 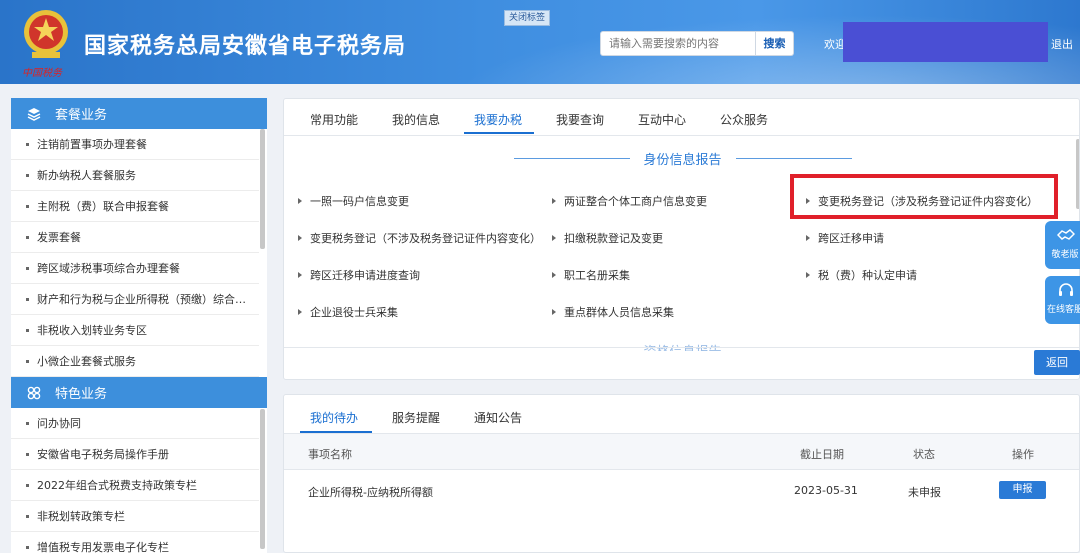 What do you see at coordinates (662, 119) in the screenshot?
I see `tab-interaction: 互动中心` at bounding box center [662, 119].